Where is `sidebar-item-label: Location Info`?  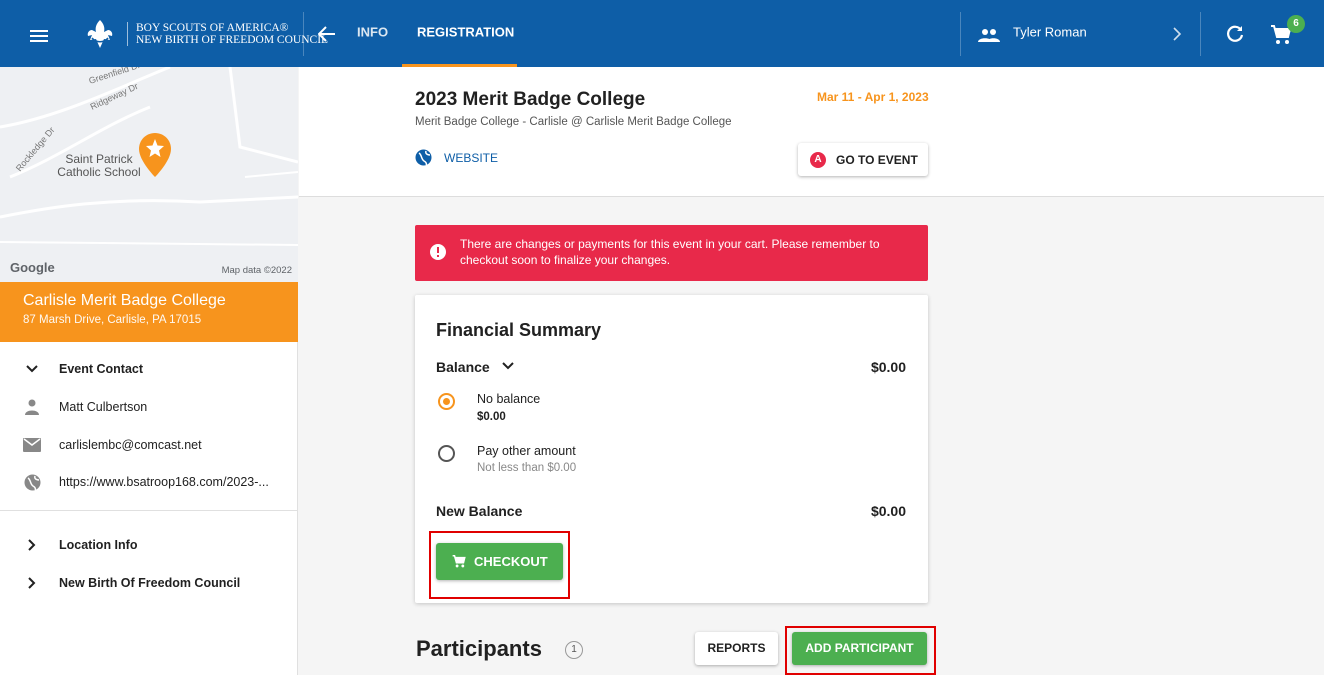 sidebar-item-label: Location Info is located at coordinates (98, 545).